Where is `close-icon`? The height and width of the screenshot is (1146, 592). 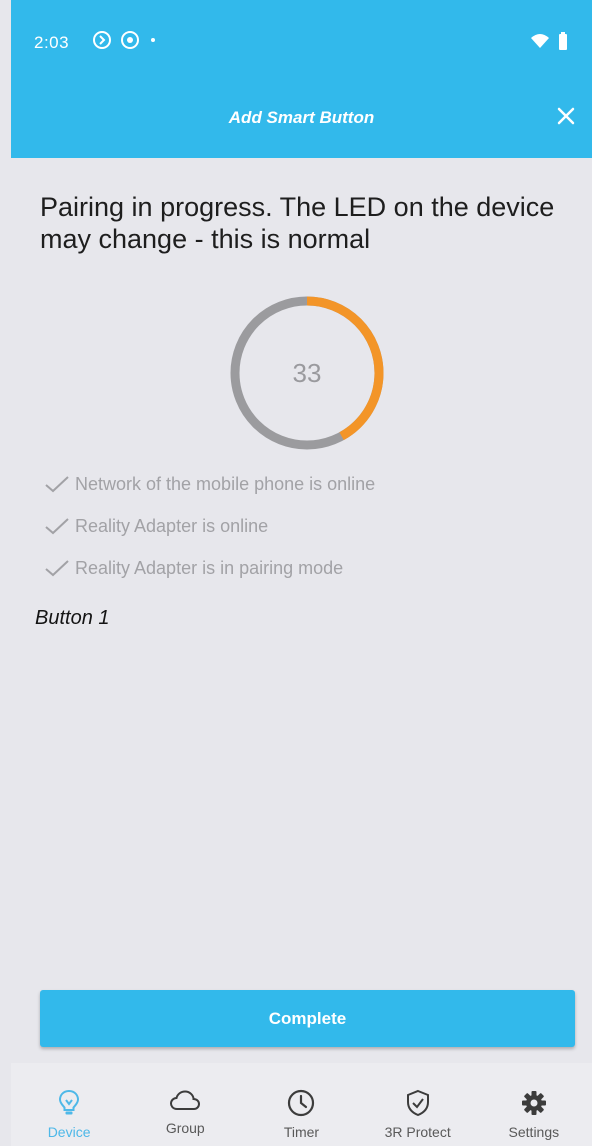 close-icon is located at coordinates (566, 118).